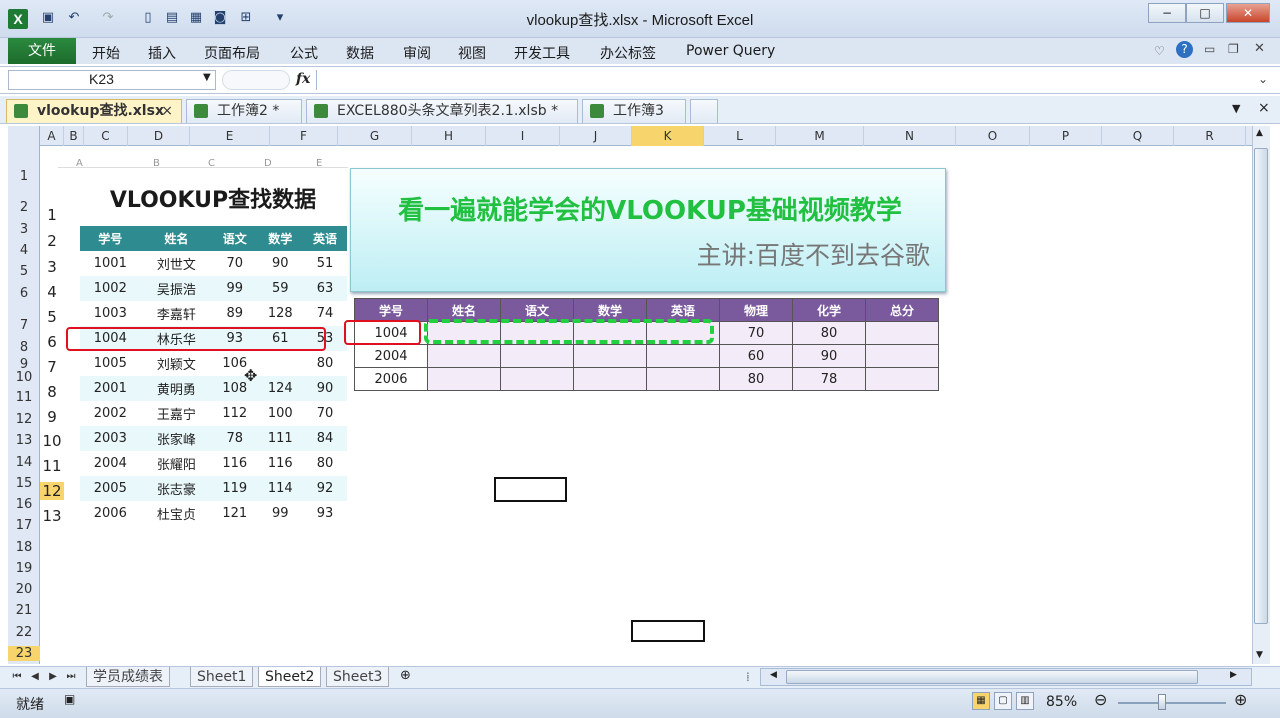 This screenshot has height=718, width=1280. Describe the element at coordinates (1210, 136) in the screenshot. I see `column-header: R` at that location.